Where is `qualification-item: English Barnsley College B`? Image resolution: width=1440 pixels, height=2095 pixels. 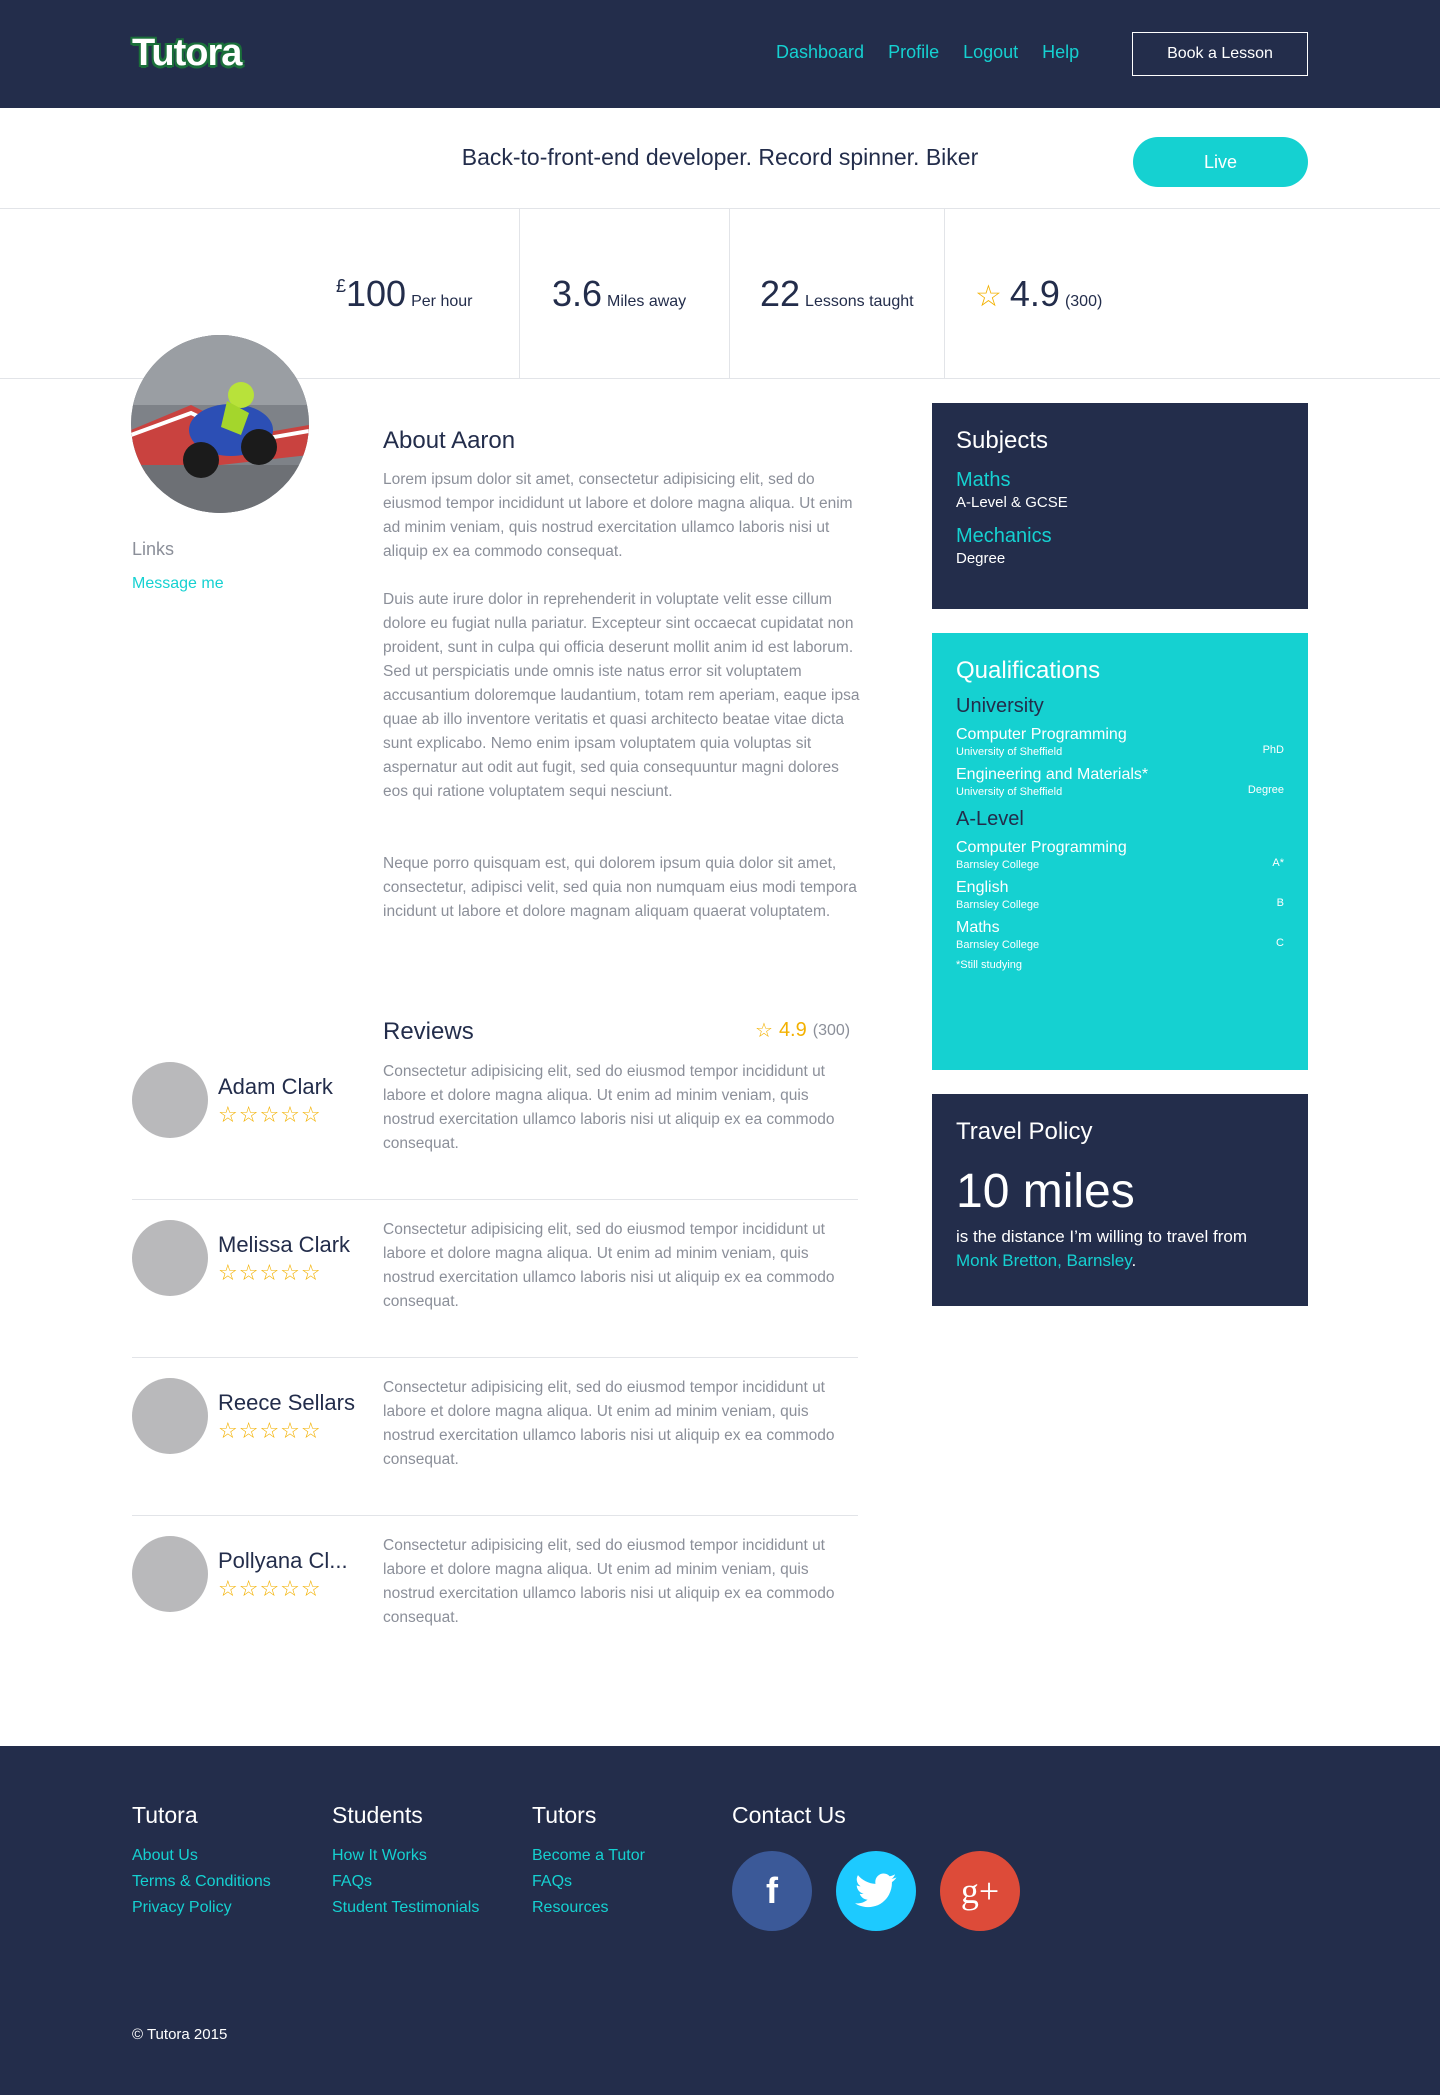
qualification-item: English Barnsley College B is located at coordinates (1120, 895).